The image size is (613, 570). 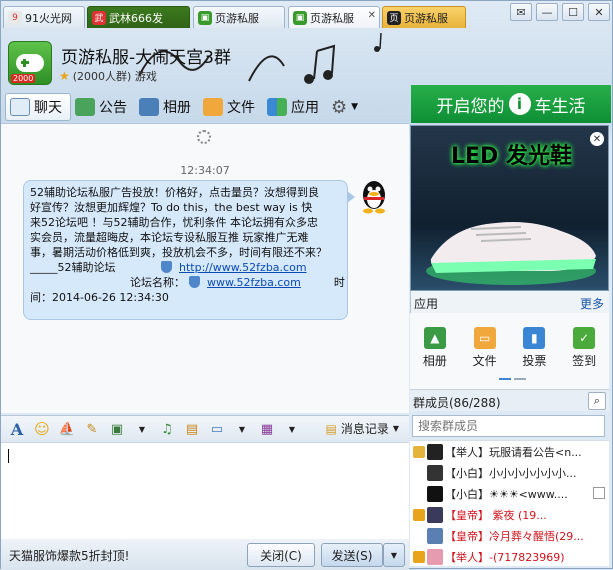 I want to click on note-icon: ▤, so click(x=192, y=429).